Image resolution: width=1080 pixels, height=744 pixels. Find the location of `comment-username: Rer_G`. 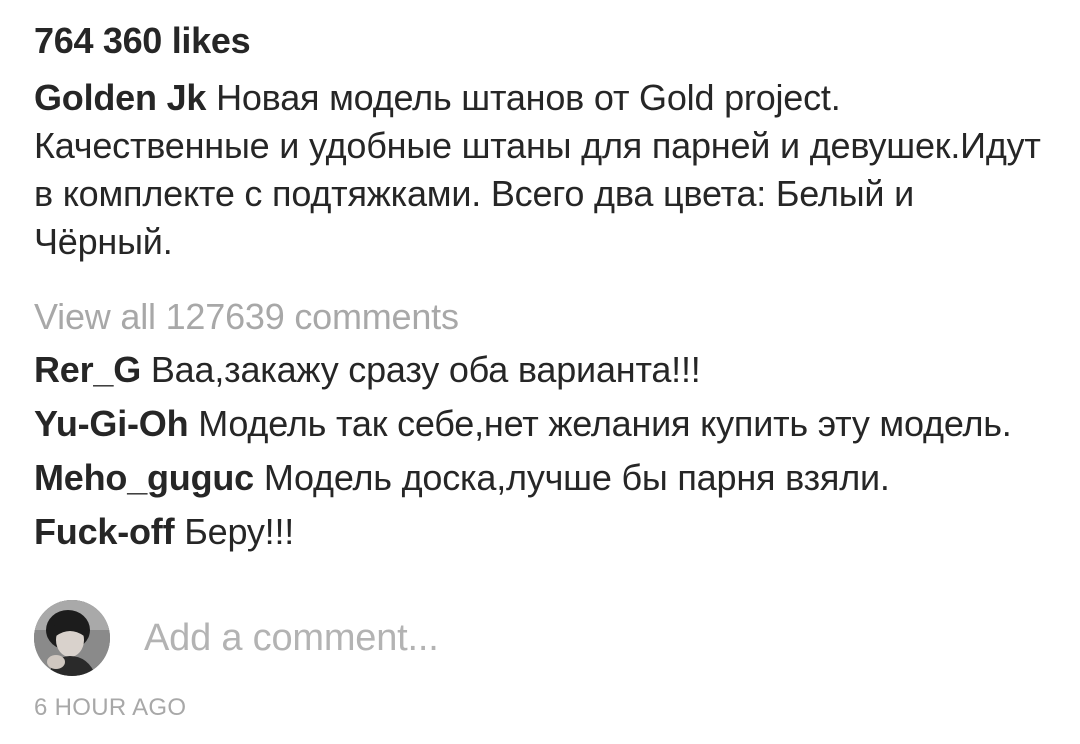

comment-username: Rer_G is located at coordinates (87, 369).